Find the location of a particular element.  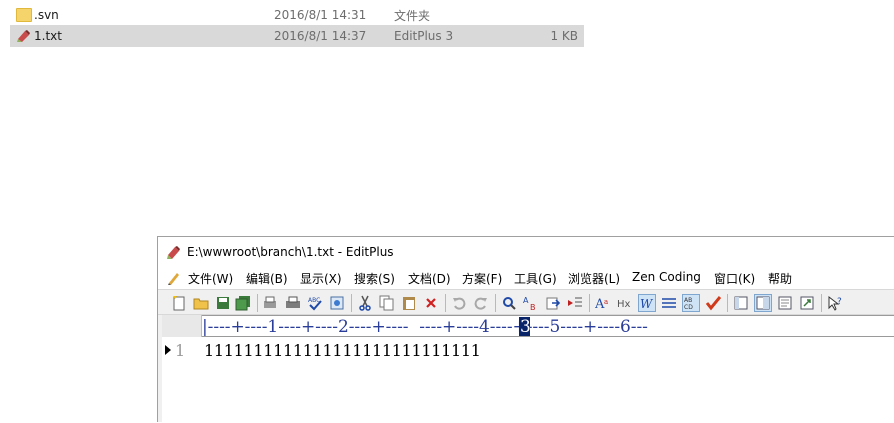

paste-icon is located at coordinates (409, 303).